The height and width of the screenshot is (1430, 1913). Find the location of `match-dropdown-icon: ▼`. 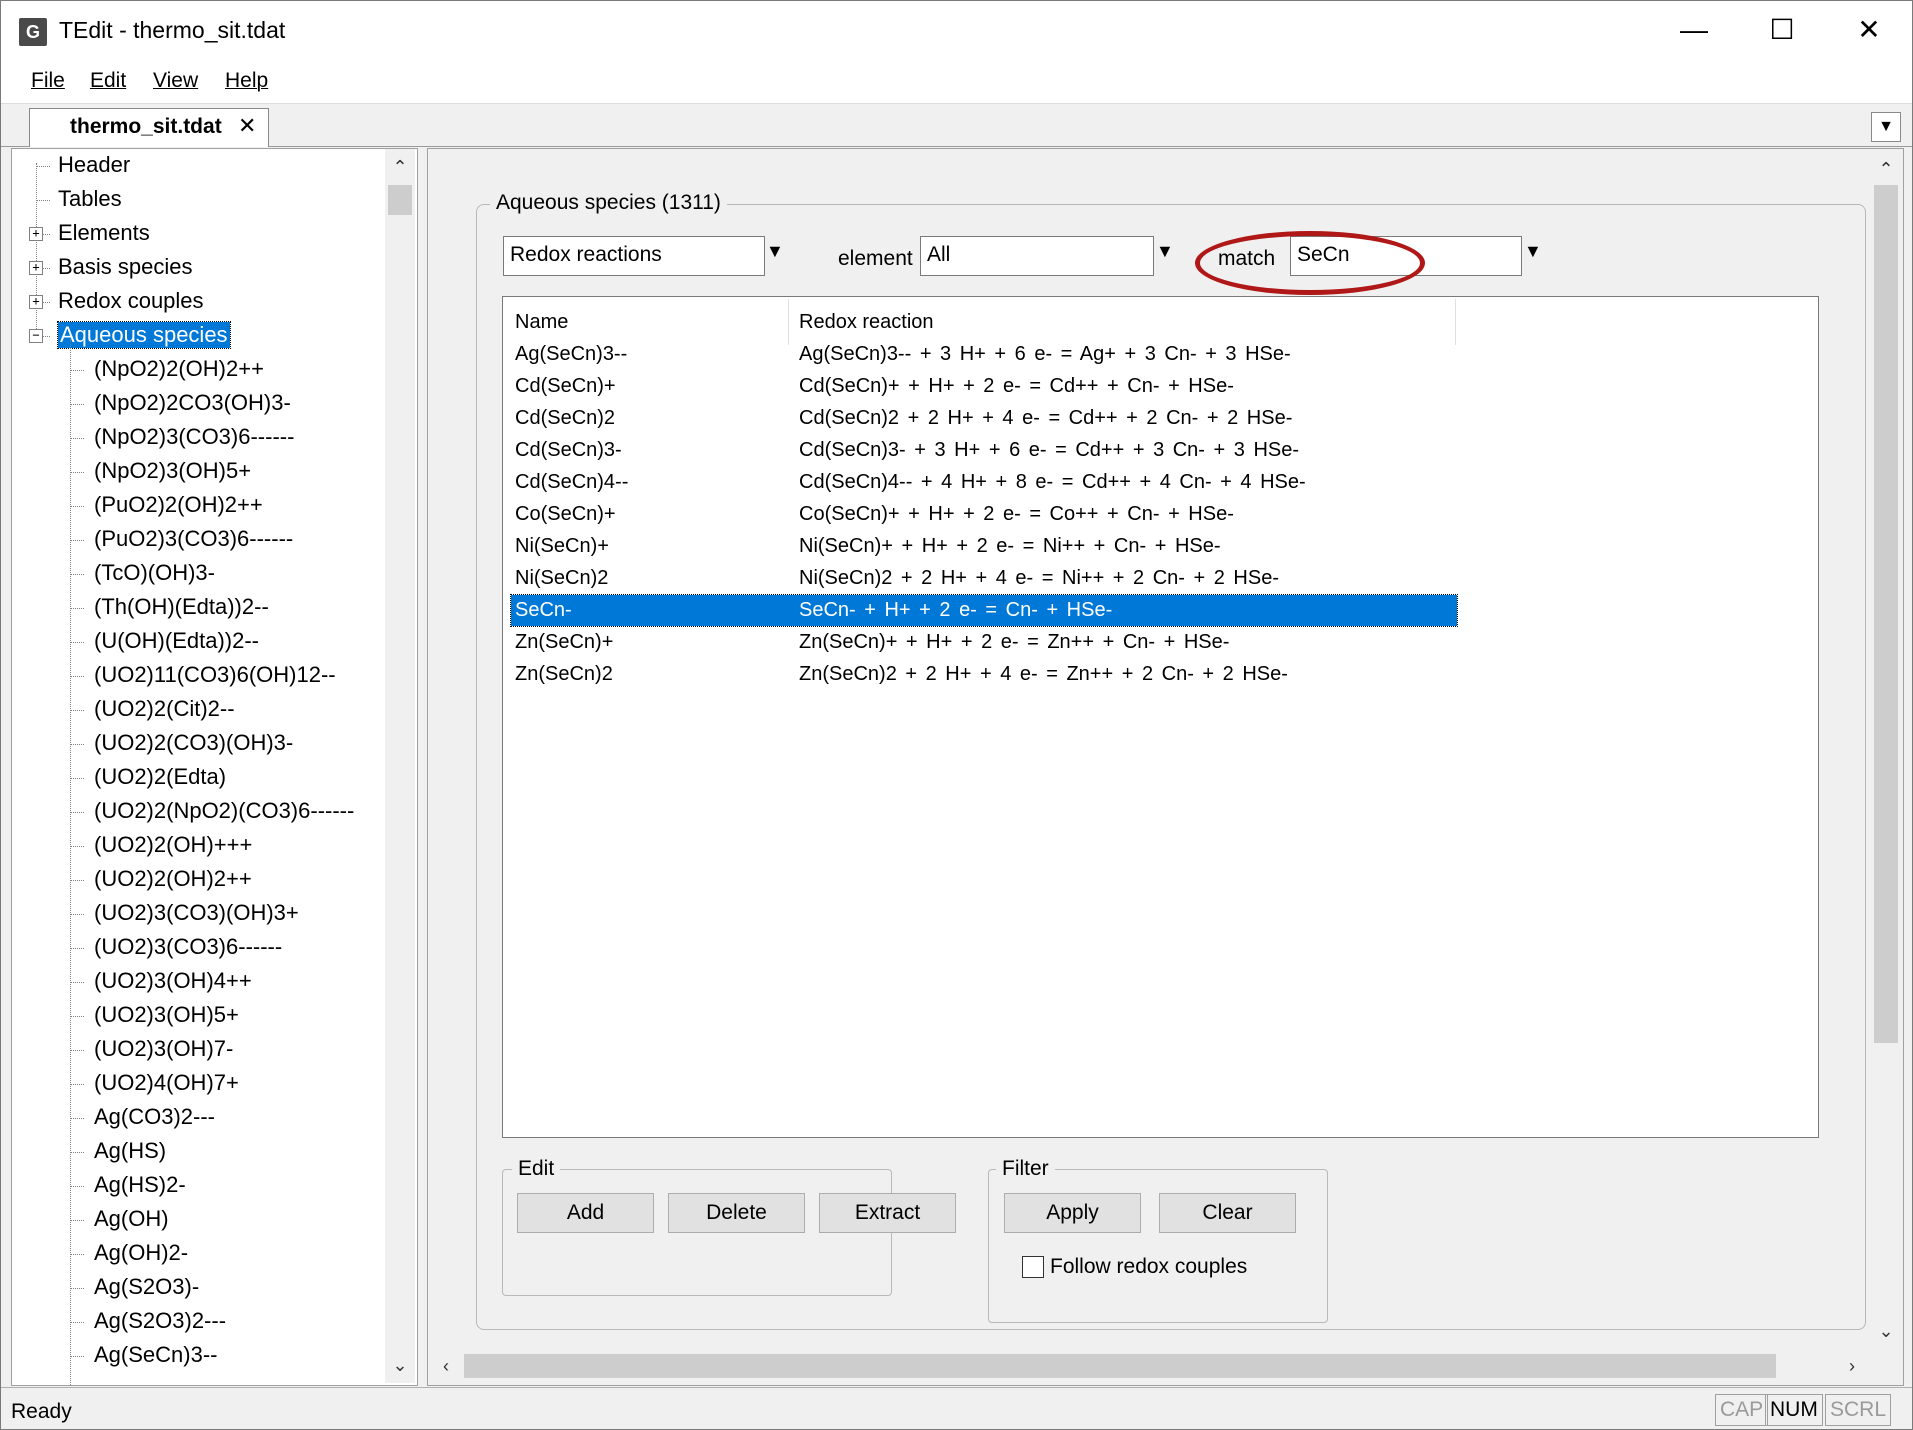

match-dropdown-icon: ▼ is located at coordinates (1533, 251).